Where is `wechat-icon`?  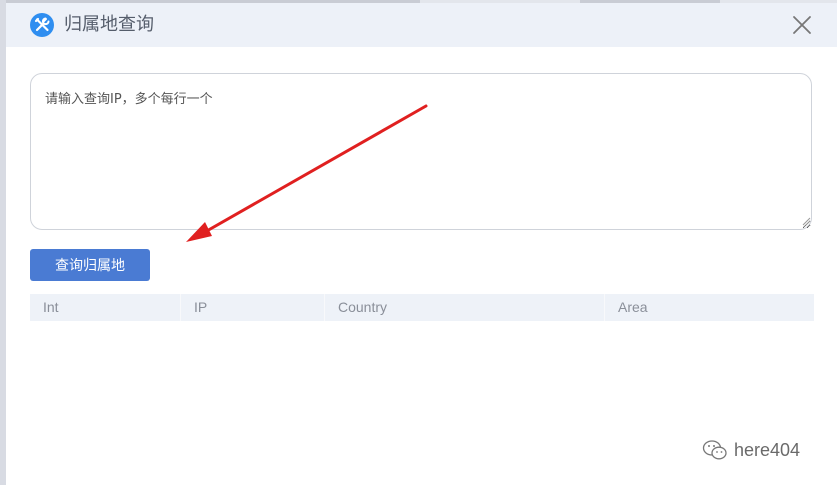
wechat-icon is located at coordinates (714, 450).